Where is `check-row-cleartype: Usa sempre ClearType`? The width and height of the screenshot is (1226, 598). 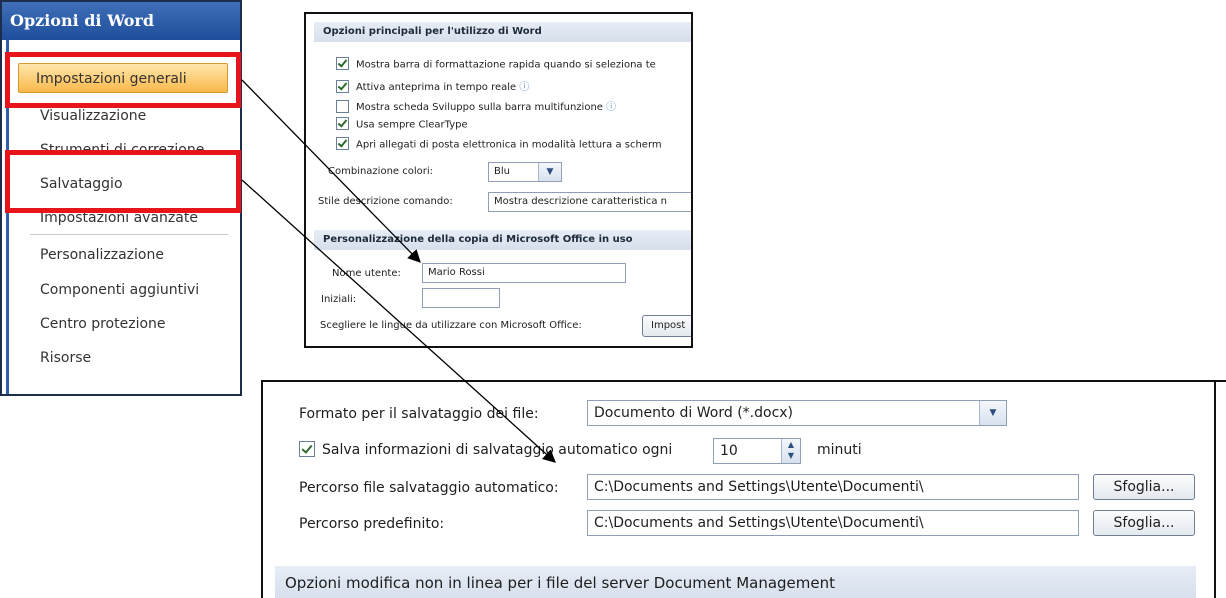 check-row-cleartype: Usa sempre ClearType is located at coordinates (402, 126).